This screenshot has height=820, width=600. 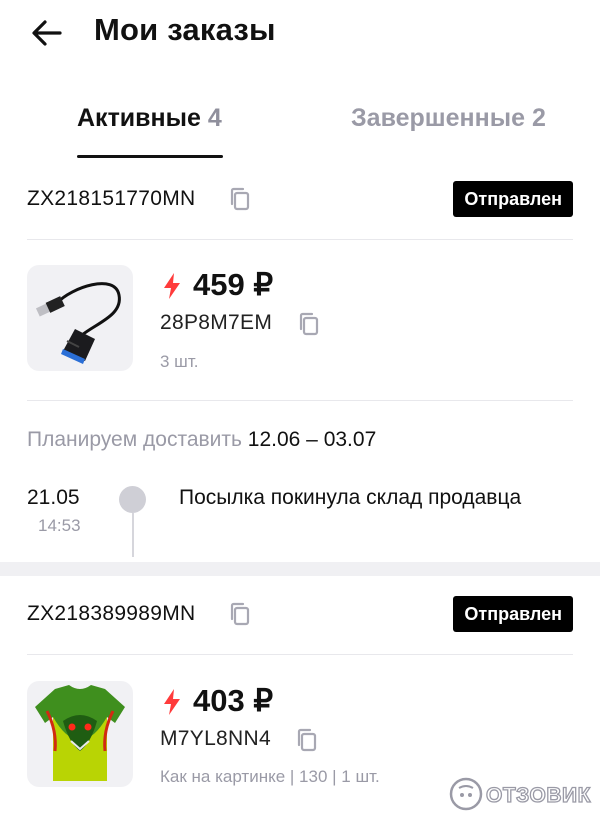 I want to click on active-tab-indicator, so click(x=150, y=156).